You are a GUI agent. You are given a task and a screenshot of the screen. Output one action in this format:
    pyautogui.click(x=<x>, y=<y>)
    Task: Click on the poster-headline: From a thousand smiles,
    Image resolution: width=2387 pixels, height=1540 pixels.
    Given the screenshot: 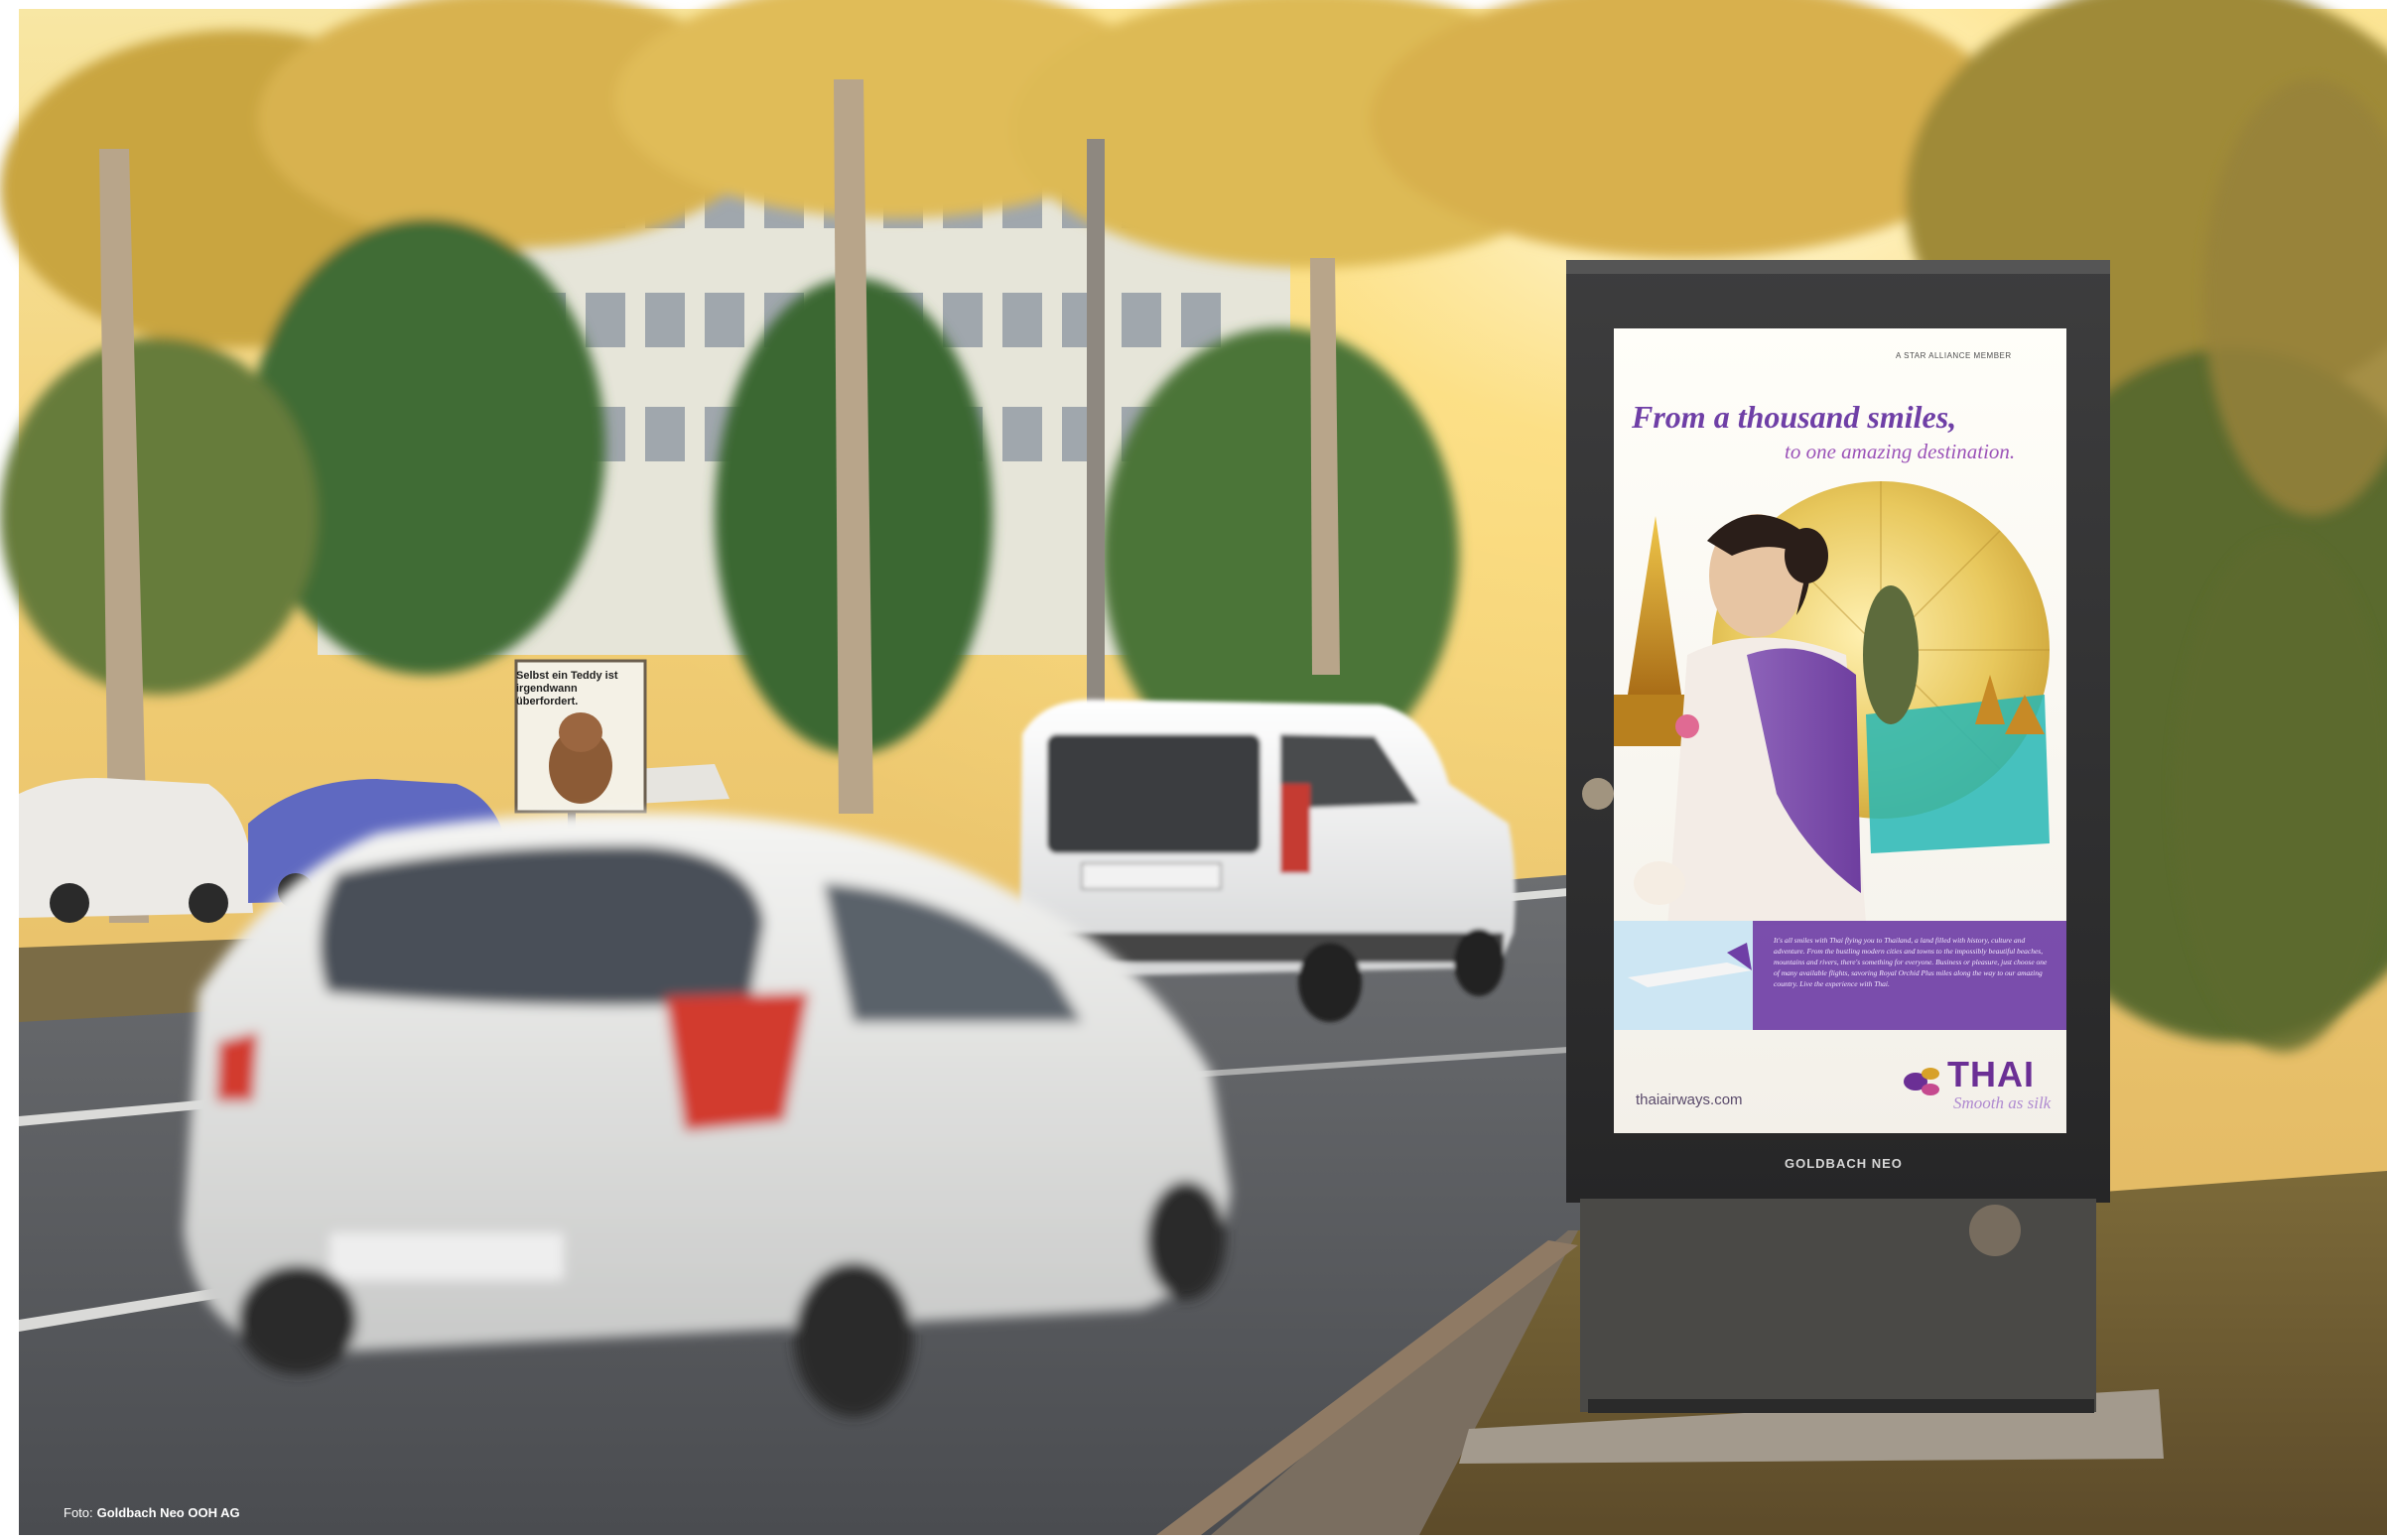 What is the action you would take?
    pyautogui.click(x=1795, y=417)
    